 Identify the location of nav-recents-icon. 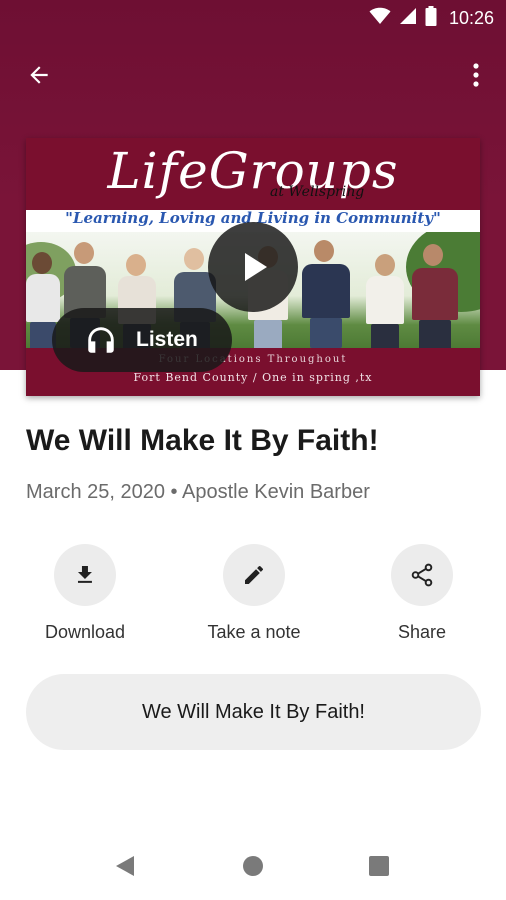
(379, 866).